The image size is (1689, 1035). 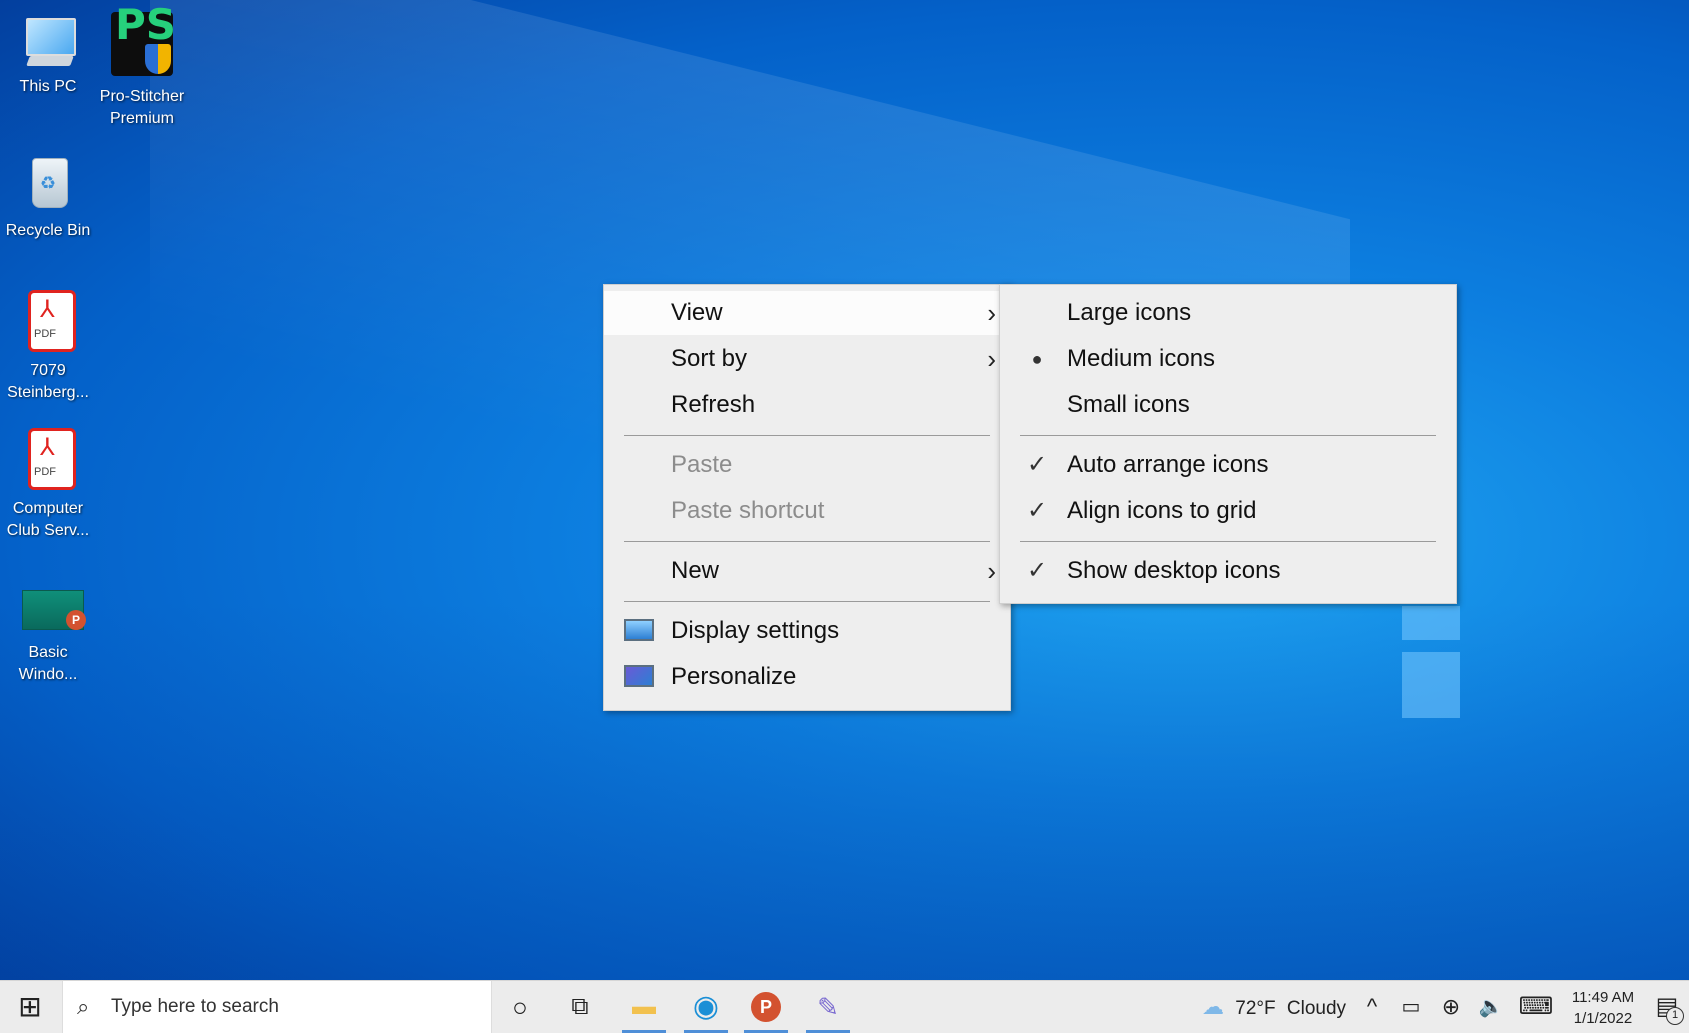 I want to click on desktop-icon-recycle-bin: ♻ Recycle Bin, so click(x=48, y=196).